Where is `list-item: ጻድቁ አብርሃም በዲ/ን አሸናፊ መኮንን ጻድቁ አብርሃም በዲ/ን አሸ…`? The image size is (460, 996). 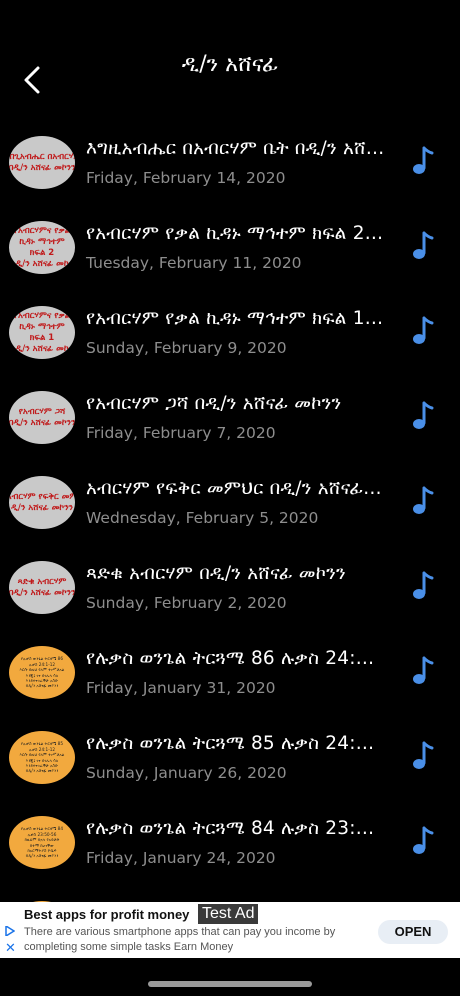 list-item: ጻድቁ አብርሃም በዲ/ን አሸናፊ መኮንን ጻድቁ አብርሃም በዲ/ን አሸ… is located at coordinates (230, 597).